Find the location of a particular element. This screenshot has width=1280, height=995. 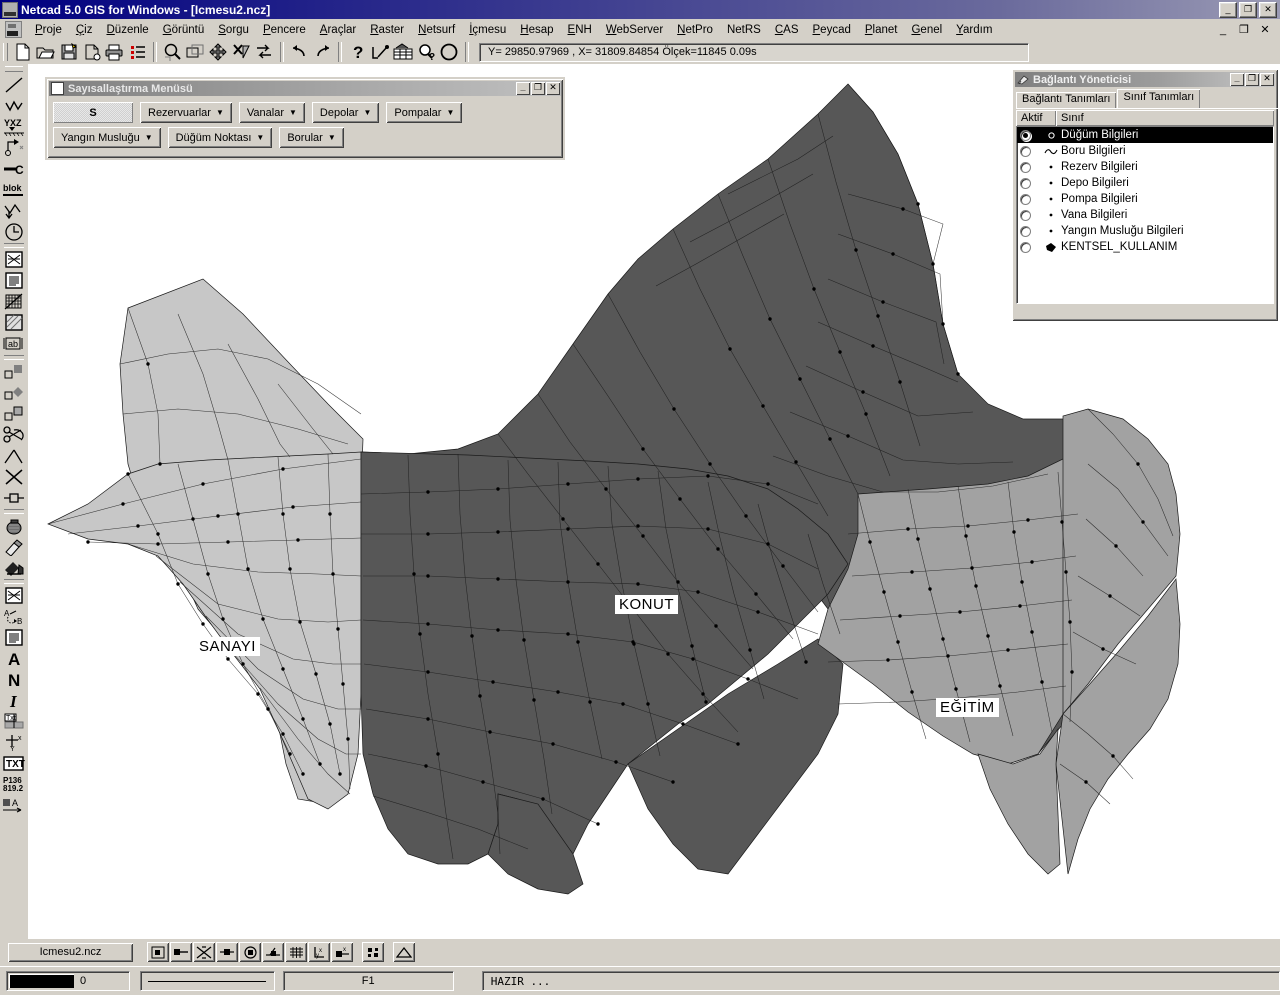

column-header-aktif: Aktif is located at coordinates (1036, 118).